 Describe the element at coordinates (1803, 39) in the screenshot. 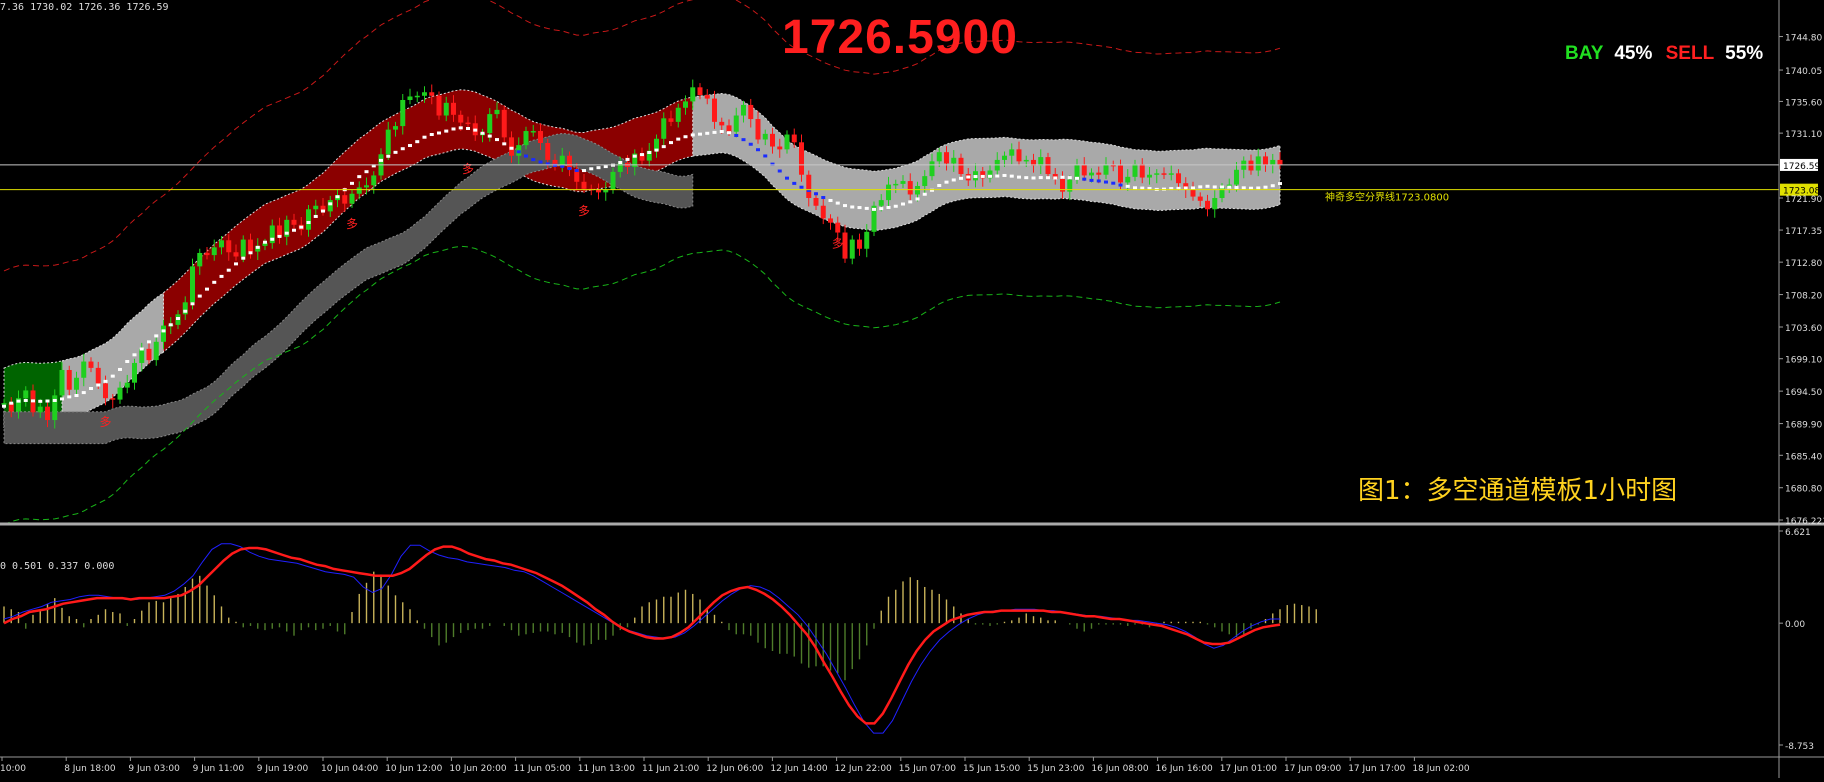

I see `price-tick-label: 1744.80` at that location.